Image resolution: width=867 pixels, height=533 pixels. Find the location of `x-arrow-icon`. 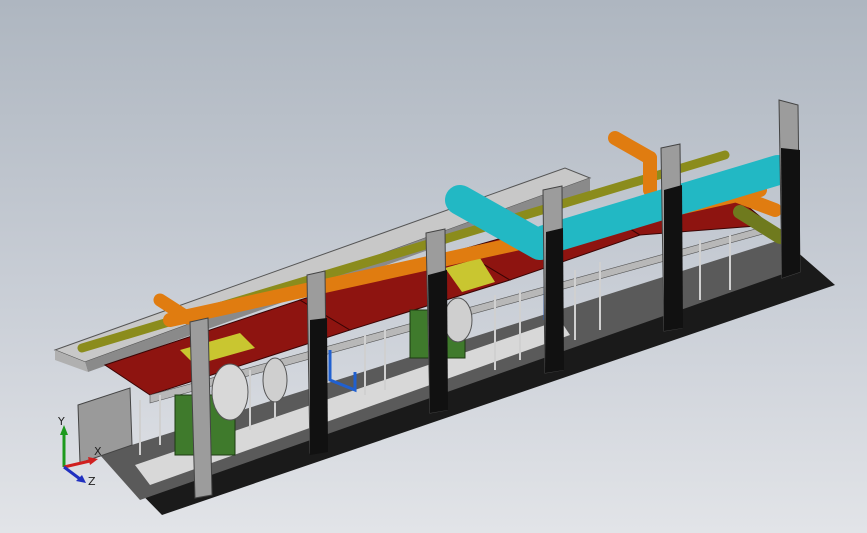

x-arrow-icon is located at coordinates (93, 461).